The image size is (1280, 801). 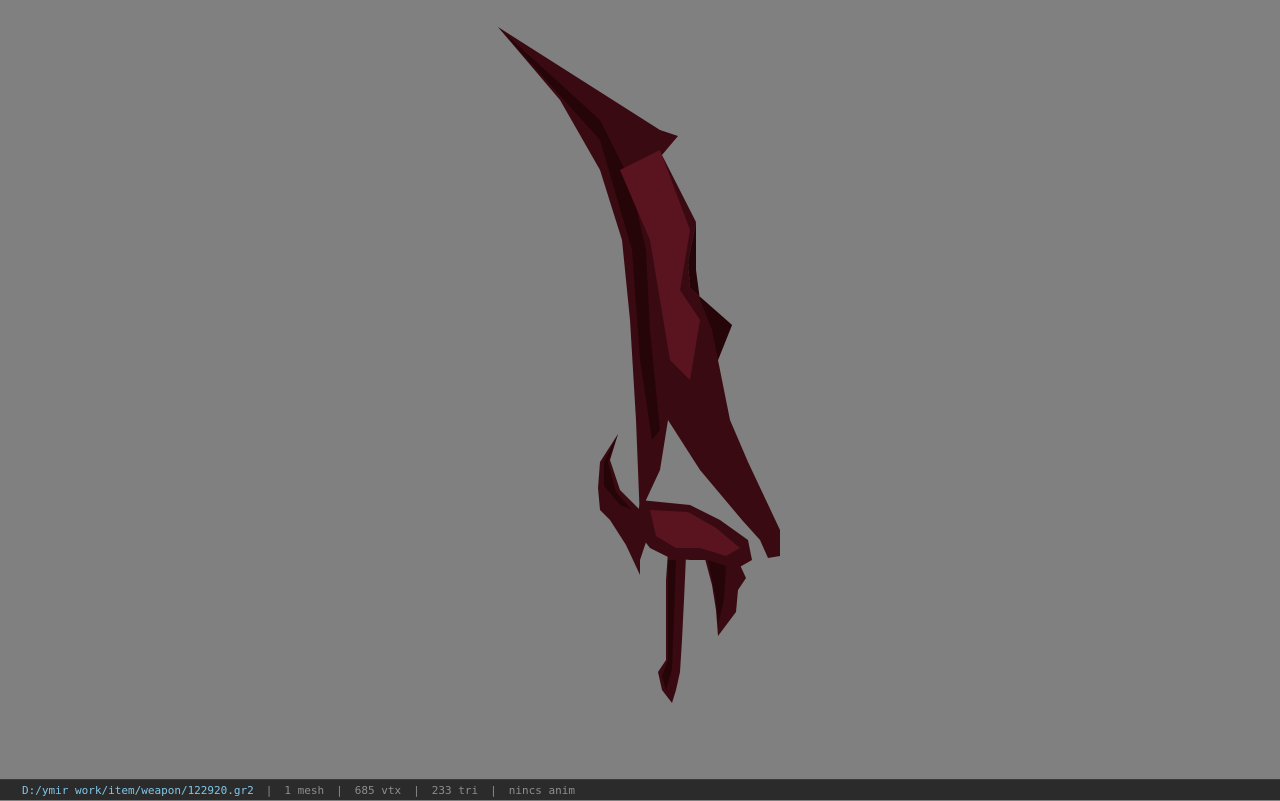 I want to click on triangle-count: 233 tri, so click(x=455, y=790).